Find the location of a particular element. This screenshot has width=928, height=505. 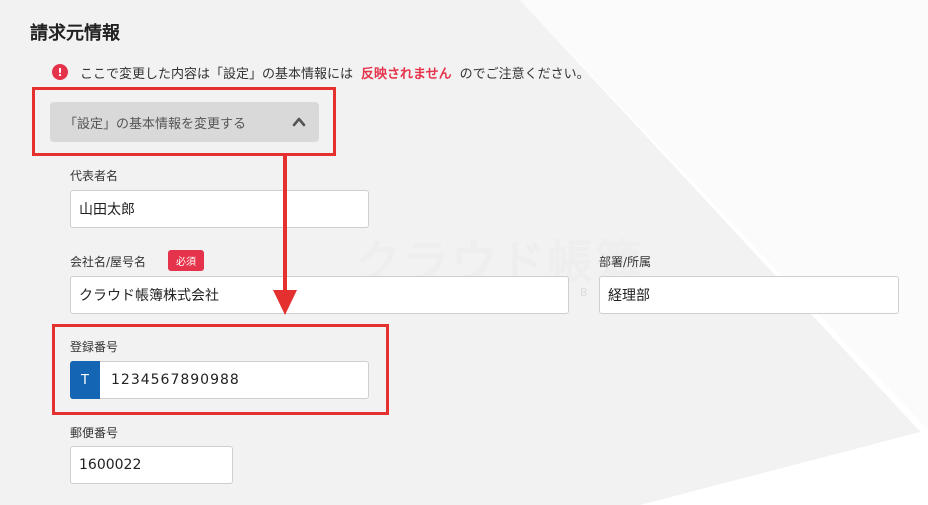

postal-code-input: 1600022 is located at coordinates (151, 465).